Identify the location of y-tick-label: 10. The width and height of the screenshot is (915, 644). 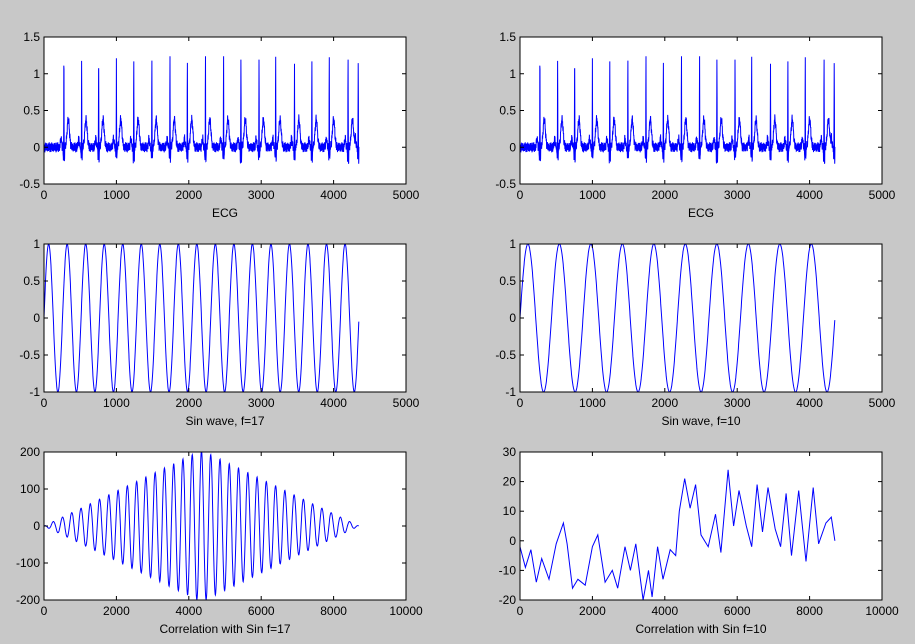
(510, 511).